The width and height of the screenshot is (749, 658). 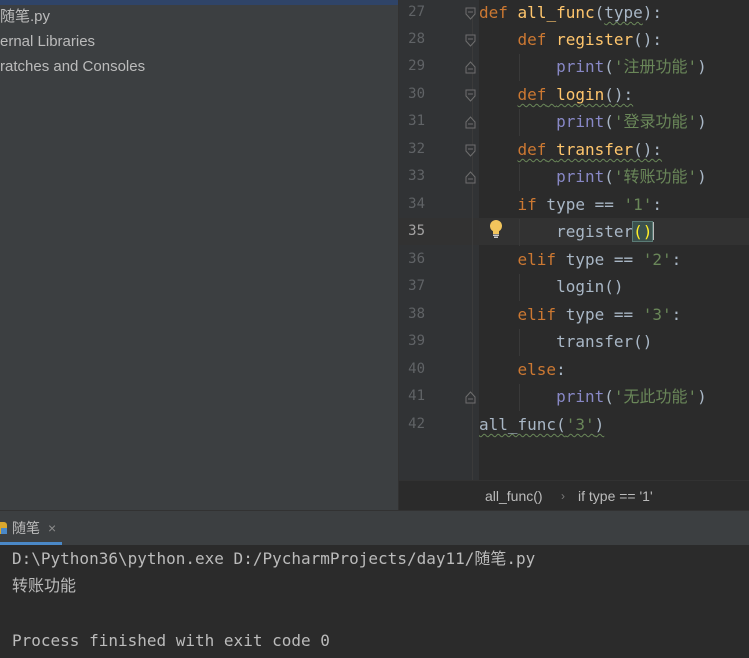 I want to click on code-line: if type == '1':, so click(x=571, y=204).